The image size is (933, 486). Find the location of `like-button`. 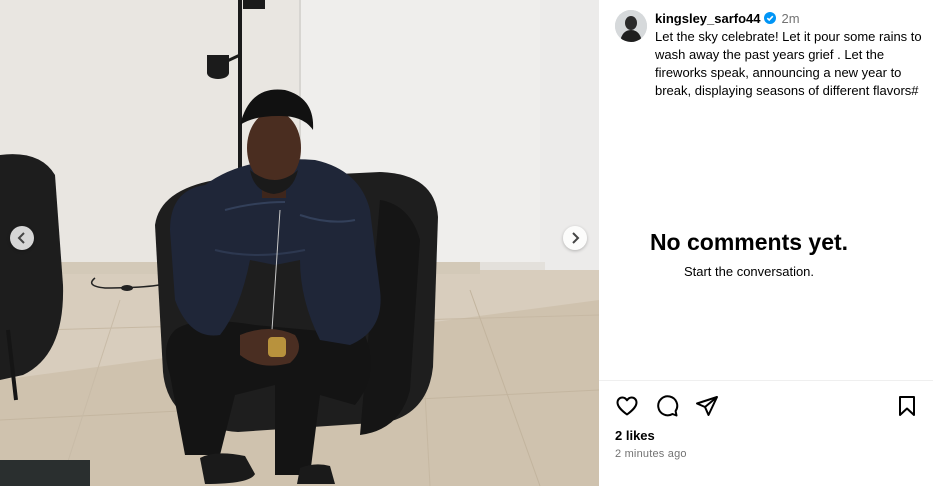

like-button is located at coordinates (627, 406).